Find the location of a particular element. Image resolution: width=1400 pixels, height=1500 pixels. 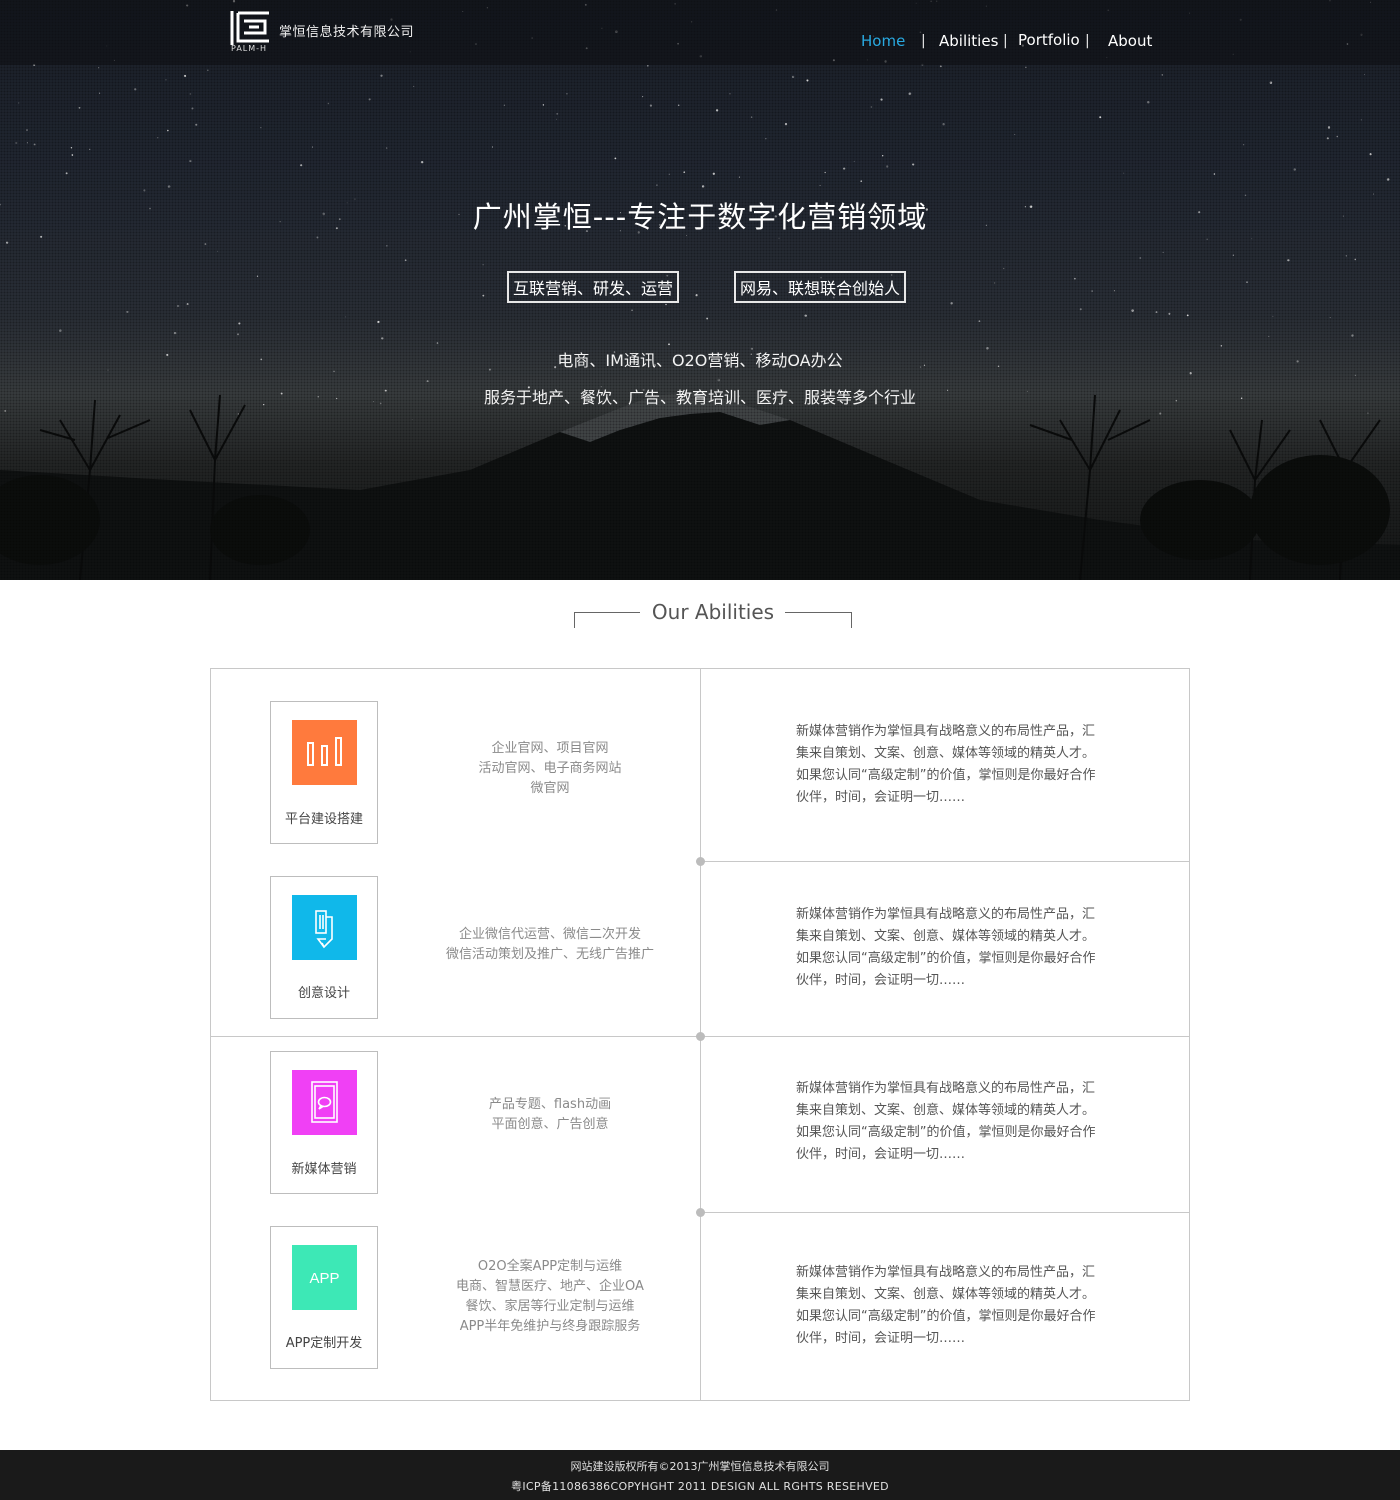

ability-card-newmedia: 新媒体营销 is located at coordinates (324, 1122).